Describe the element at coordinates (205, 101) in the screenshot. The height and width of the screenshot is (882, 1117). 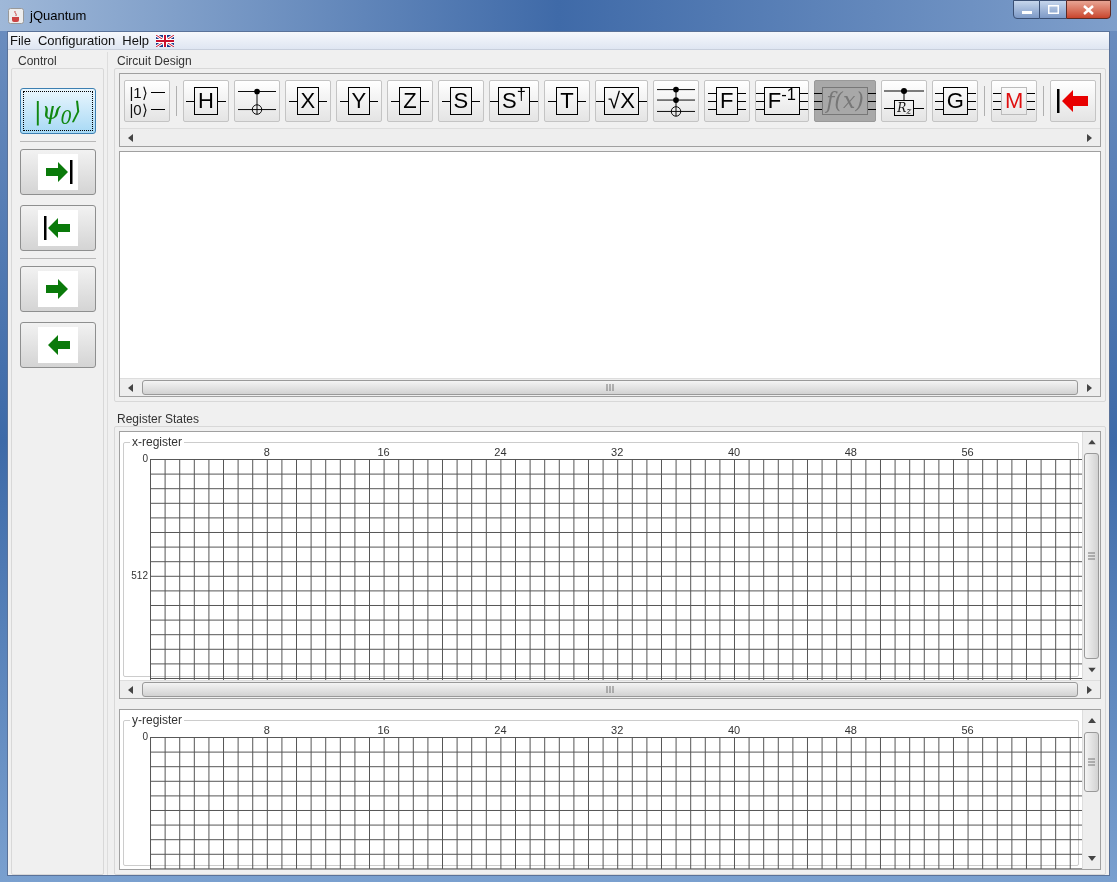
I see `gate-button: H` at that location.